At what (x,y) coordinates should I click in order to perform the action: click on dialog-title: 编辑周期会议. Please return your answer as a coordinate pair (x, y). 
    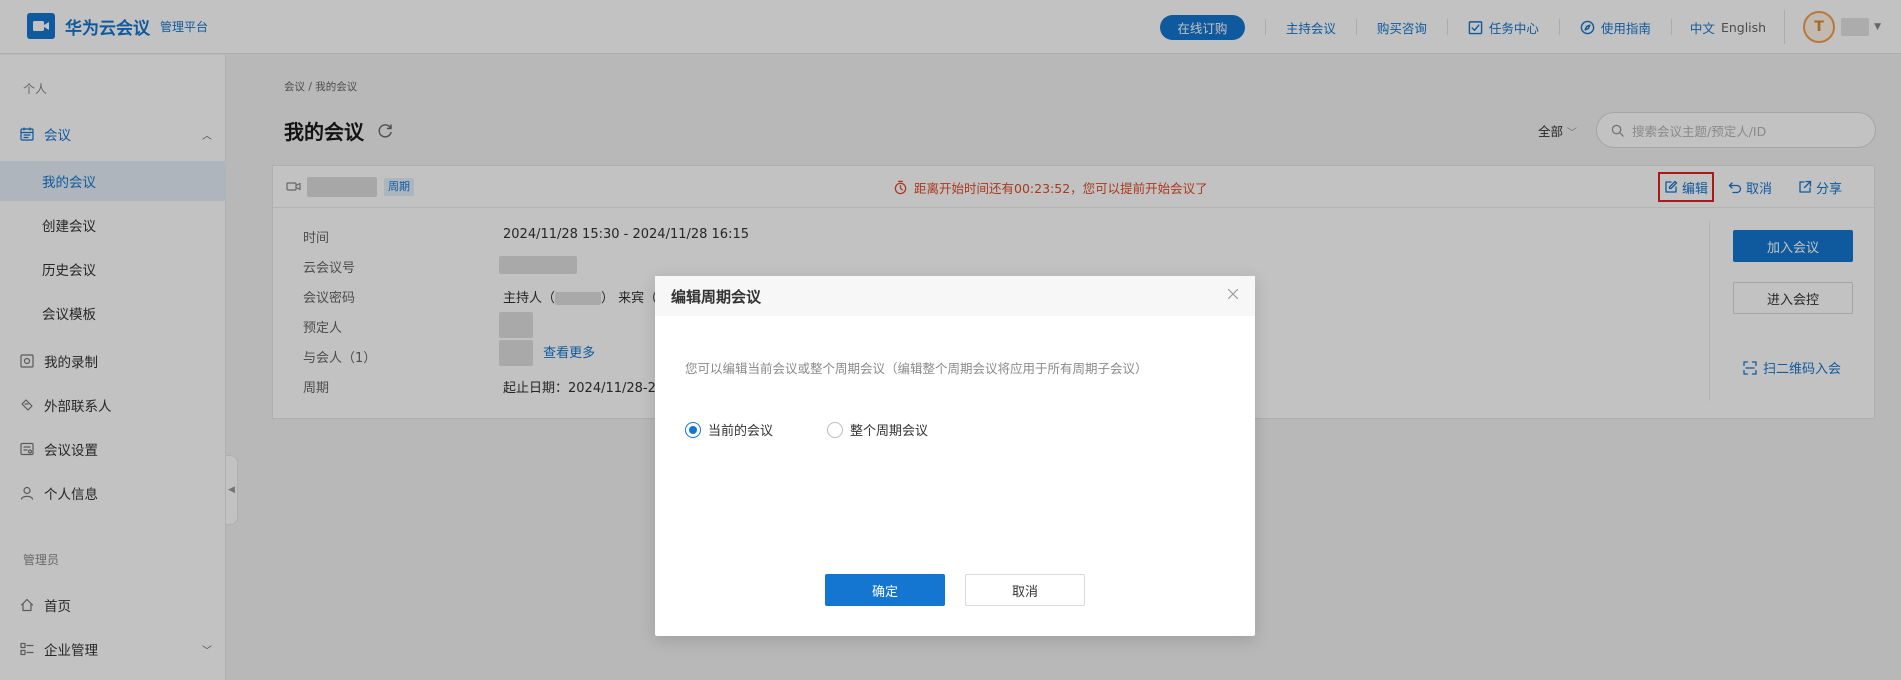
    Looking at the image, I should click on (716, 297).